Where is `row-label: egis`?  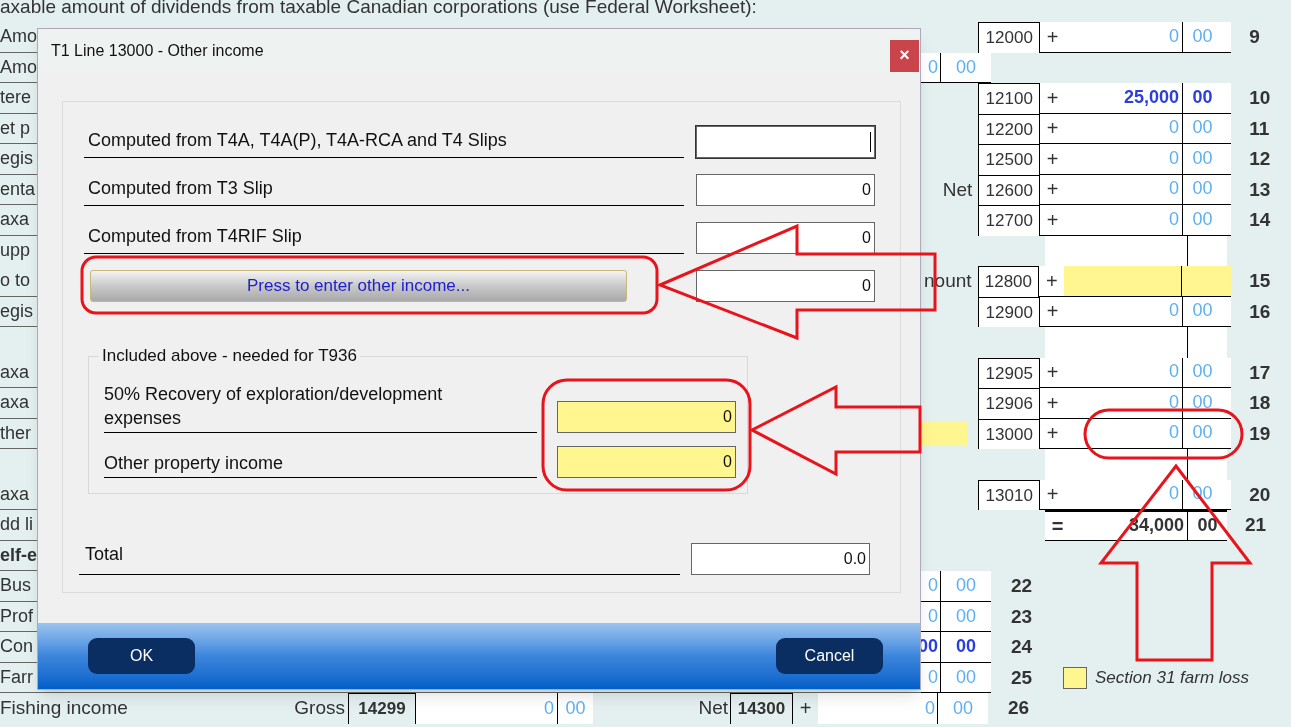
row-label: egis is located at coordinates (17, 311).